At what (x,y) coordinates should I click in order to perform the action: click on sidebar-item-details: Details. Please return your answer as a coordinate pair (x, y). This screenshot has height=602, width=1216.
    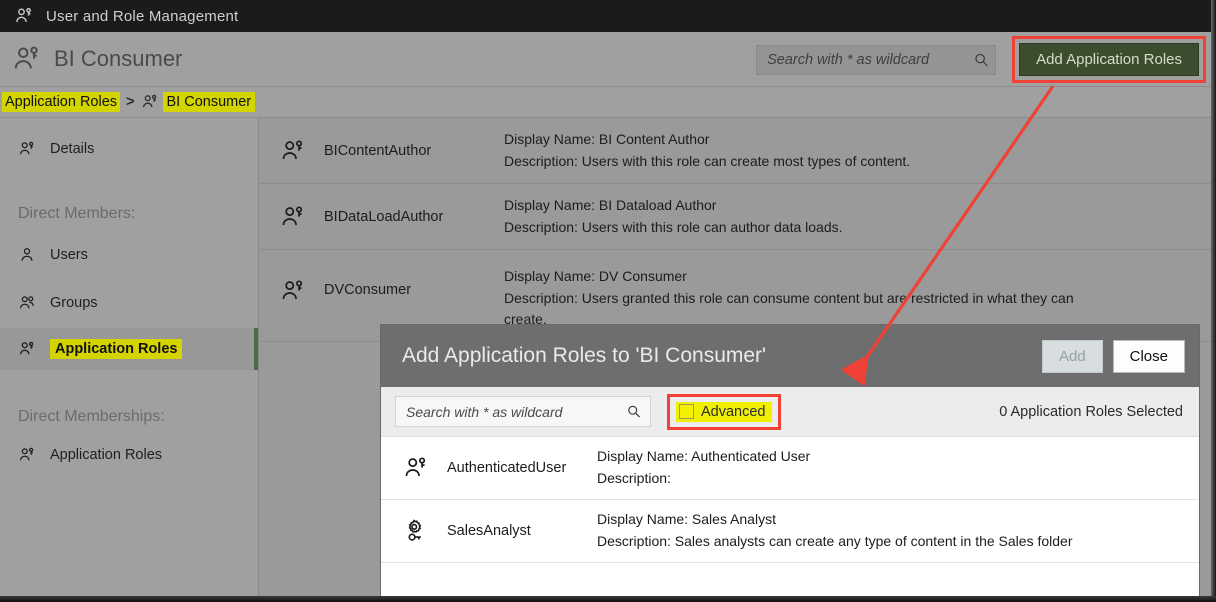
    Looking at the image, I should click on (129, 149).